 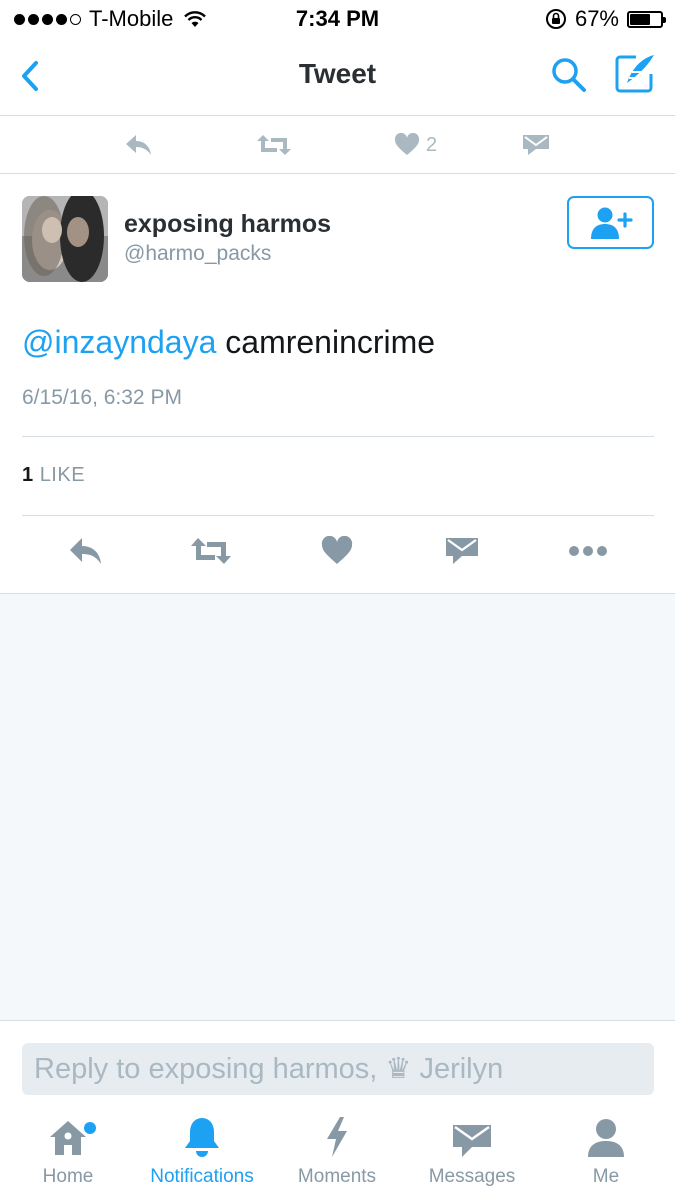 I want to click on tab-home: Home, so click(x=68, y=1154).